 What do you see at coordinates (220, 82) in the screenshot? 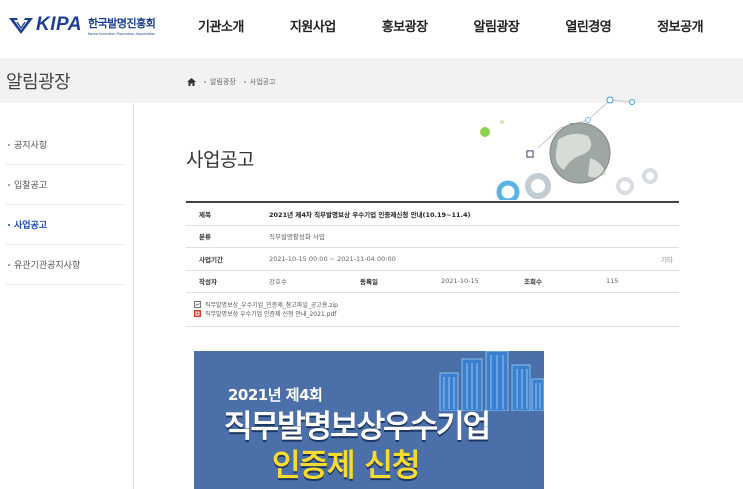
I see `breadcrumb-item: 알림광장` at bounding box center [220, 82].